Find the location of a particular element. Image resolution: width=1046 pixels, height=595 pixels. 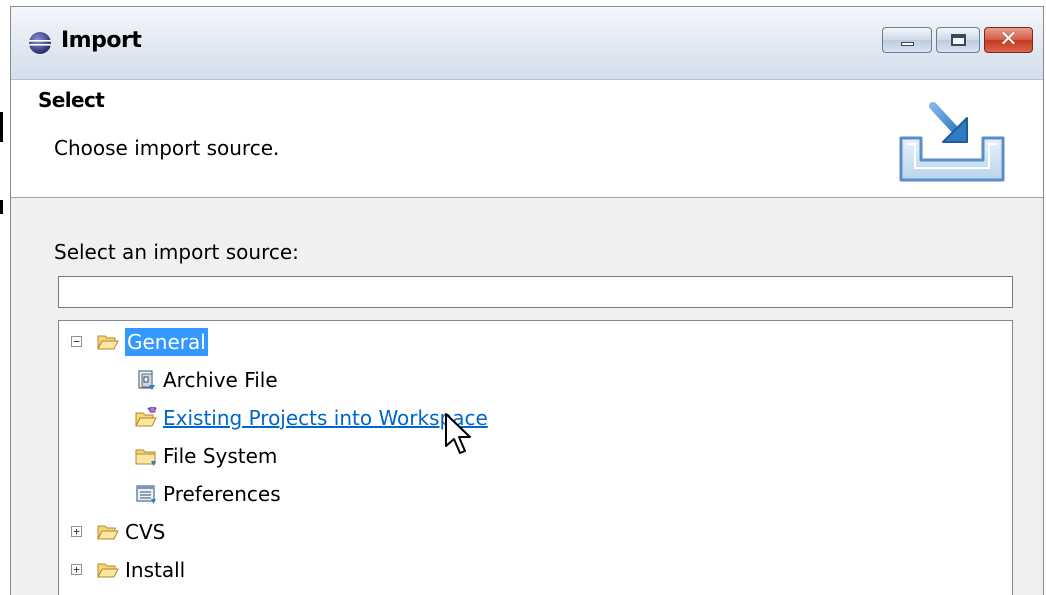

tree-item-cvs: + CVS is located at coordinates (118, 532).